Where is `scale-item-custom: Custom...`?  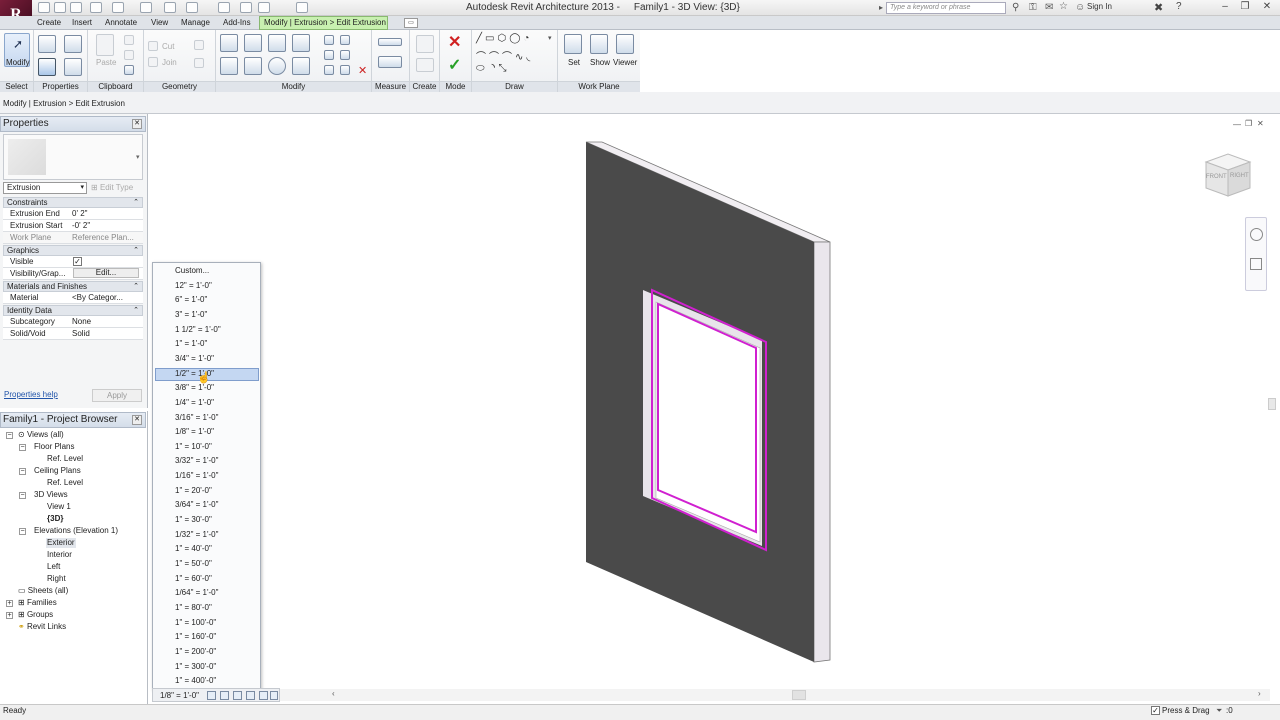 scale-item-custom: Custom... is located at coordinates (192, 271).